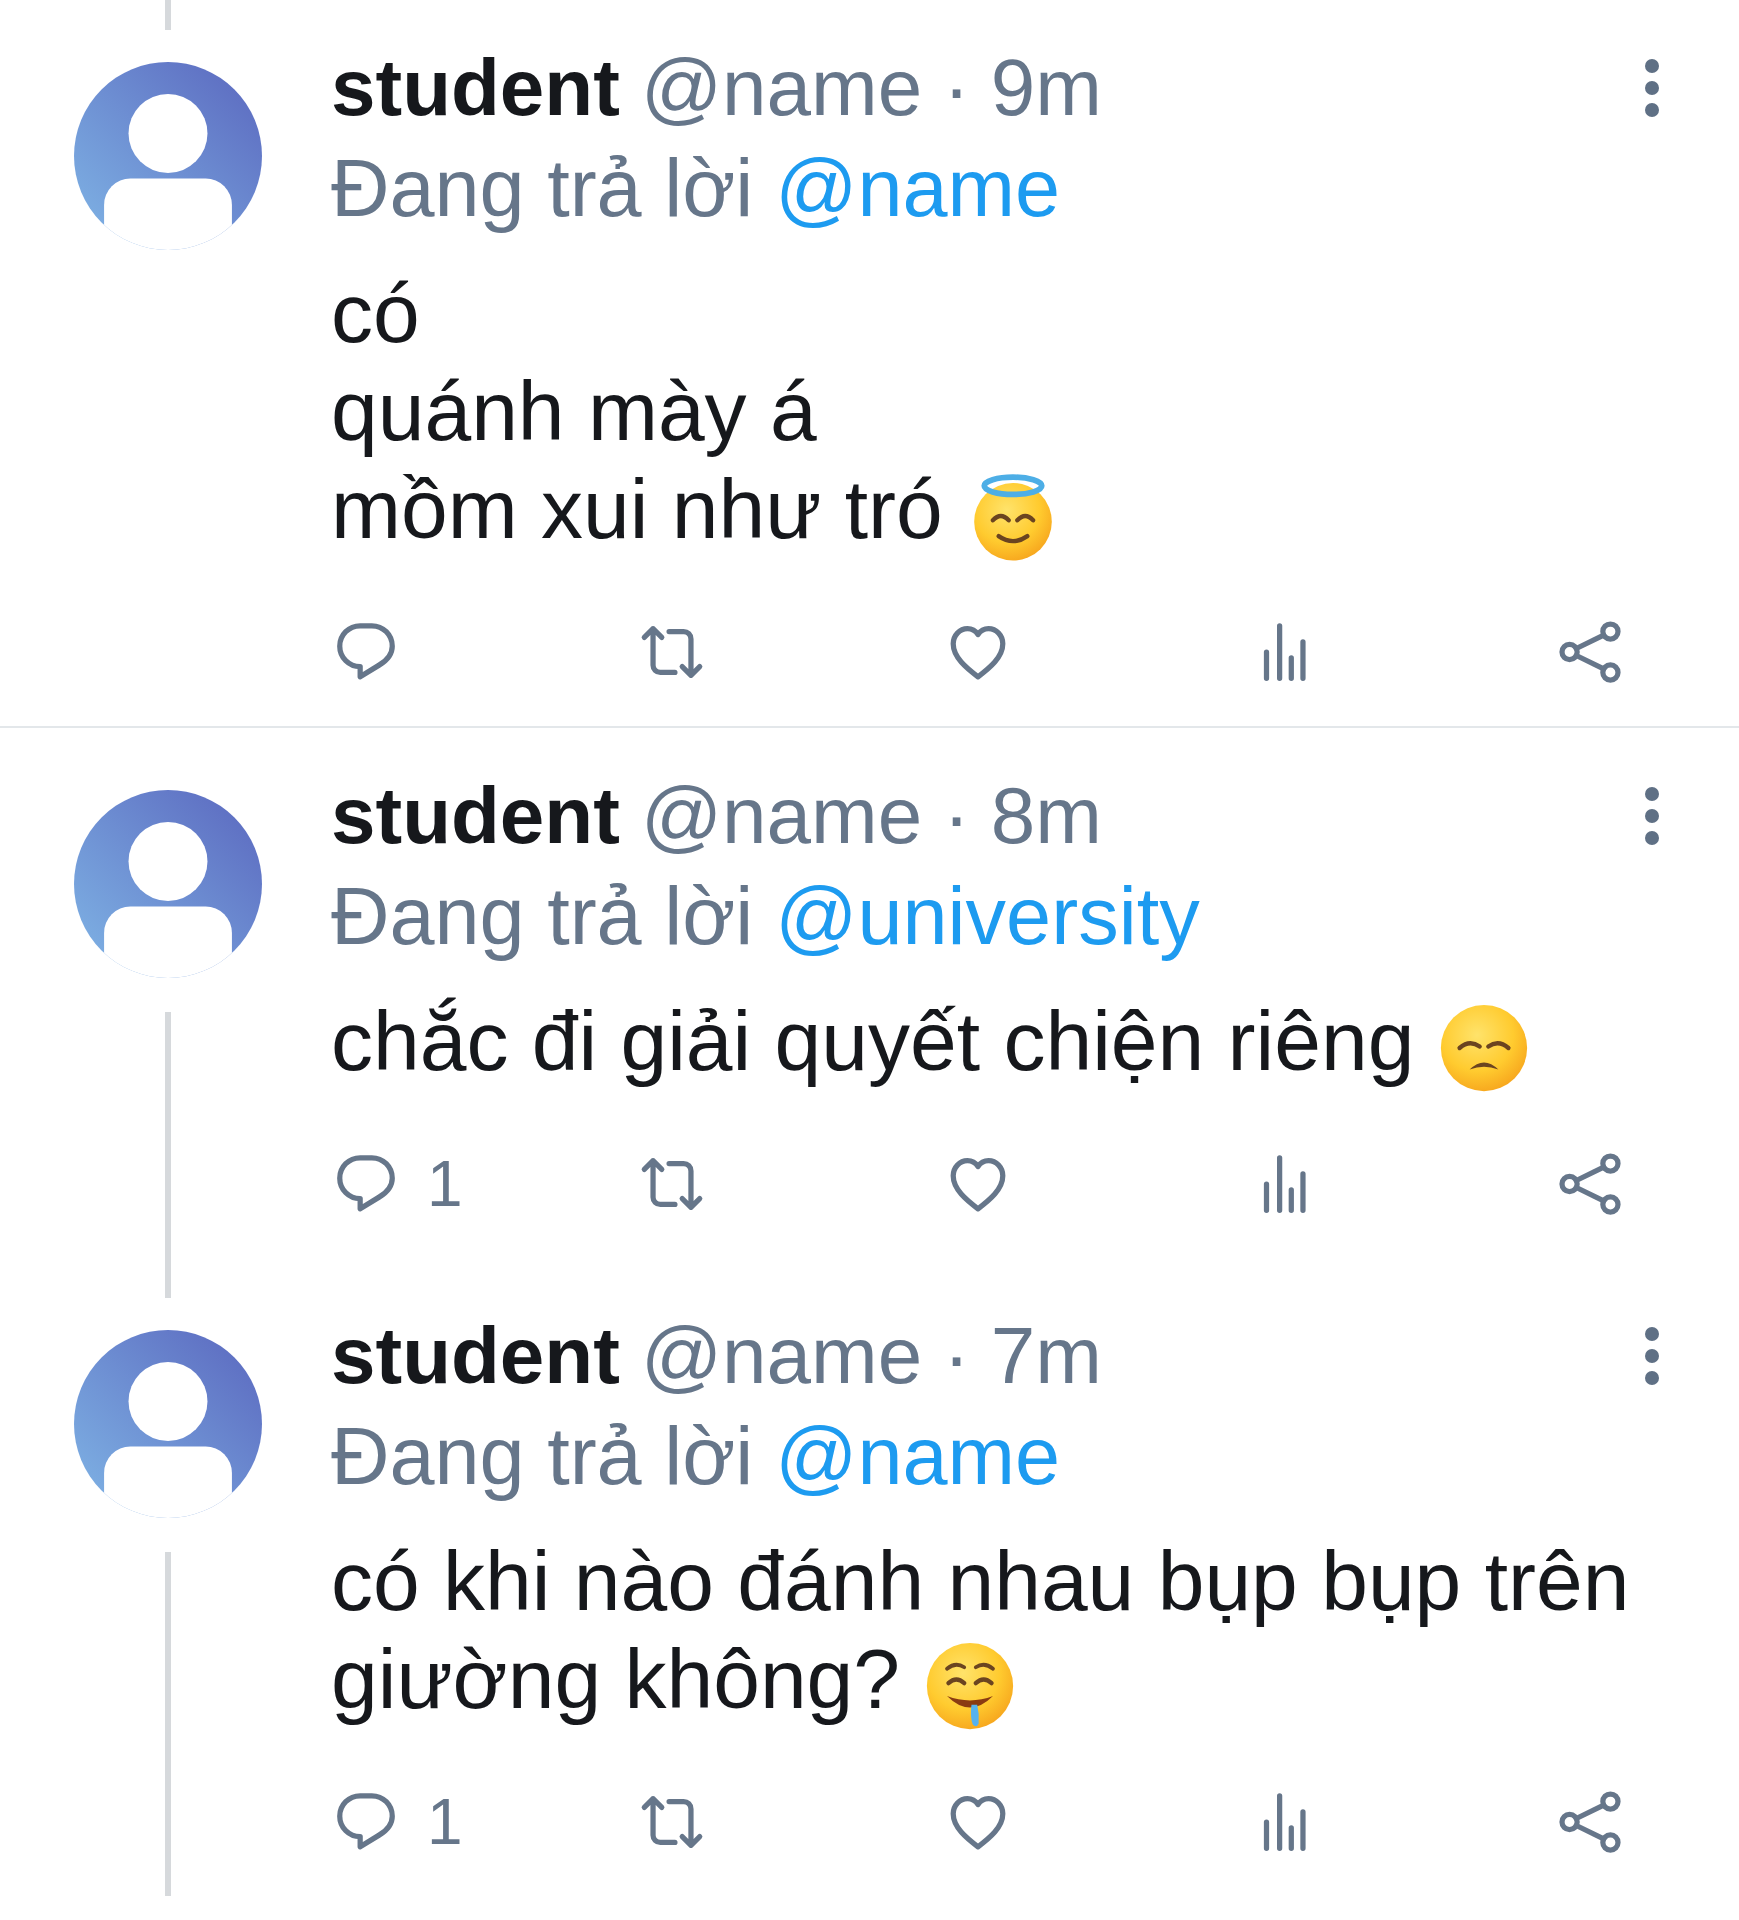 The height and width of the screenshot is (1920, 1739). Describe the element at coordinates (1046, 1356) in the screenshot. I see `timestamp: 7m` at that location.